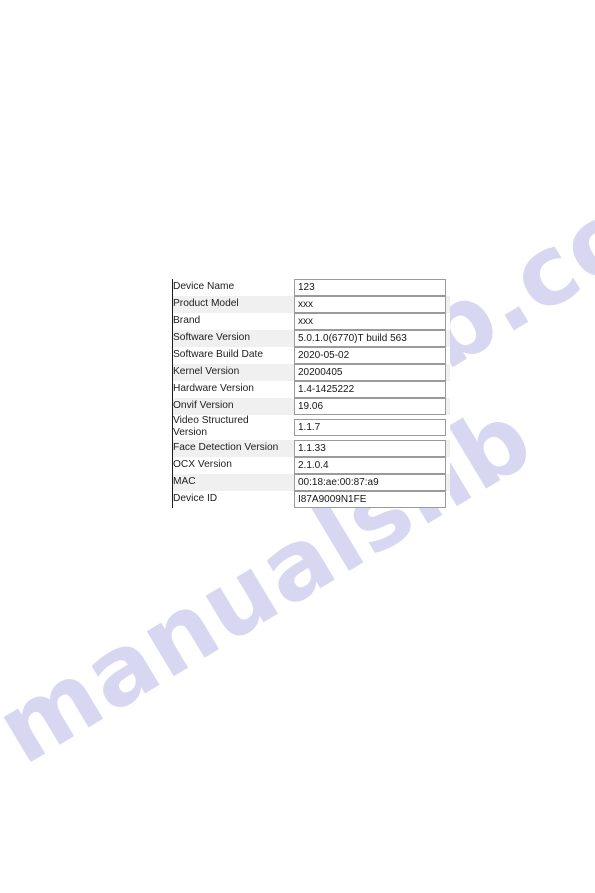 The height and width of the screenshot is (893, 595). I want to click on table-row: Video Structured Version 1.1.7, so click(311, 427).